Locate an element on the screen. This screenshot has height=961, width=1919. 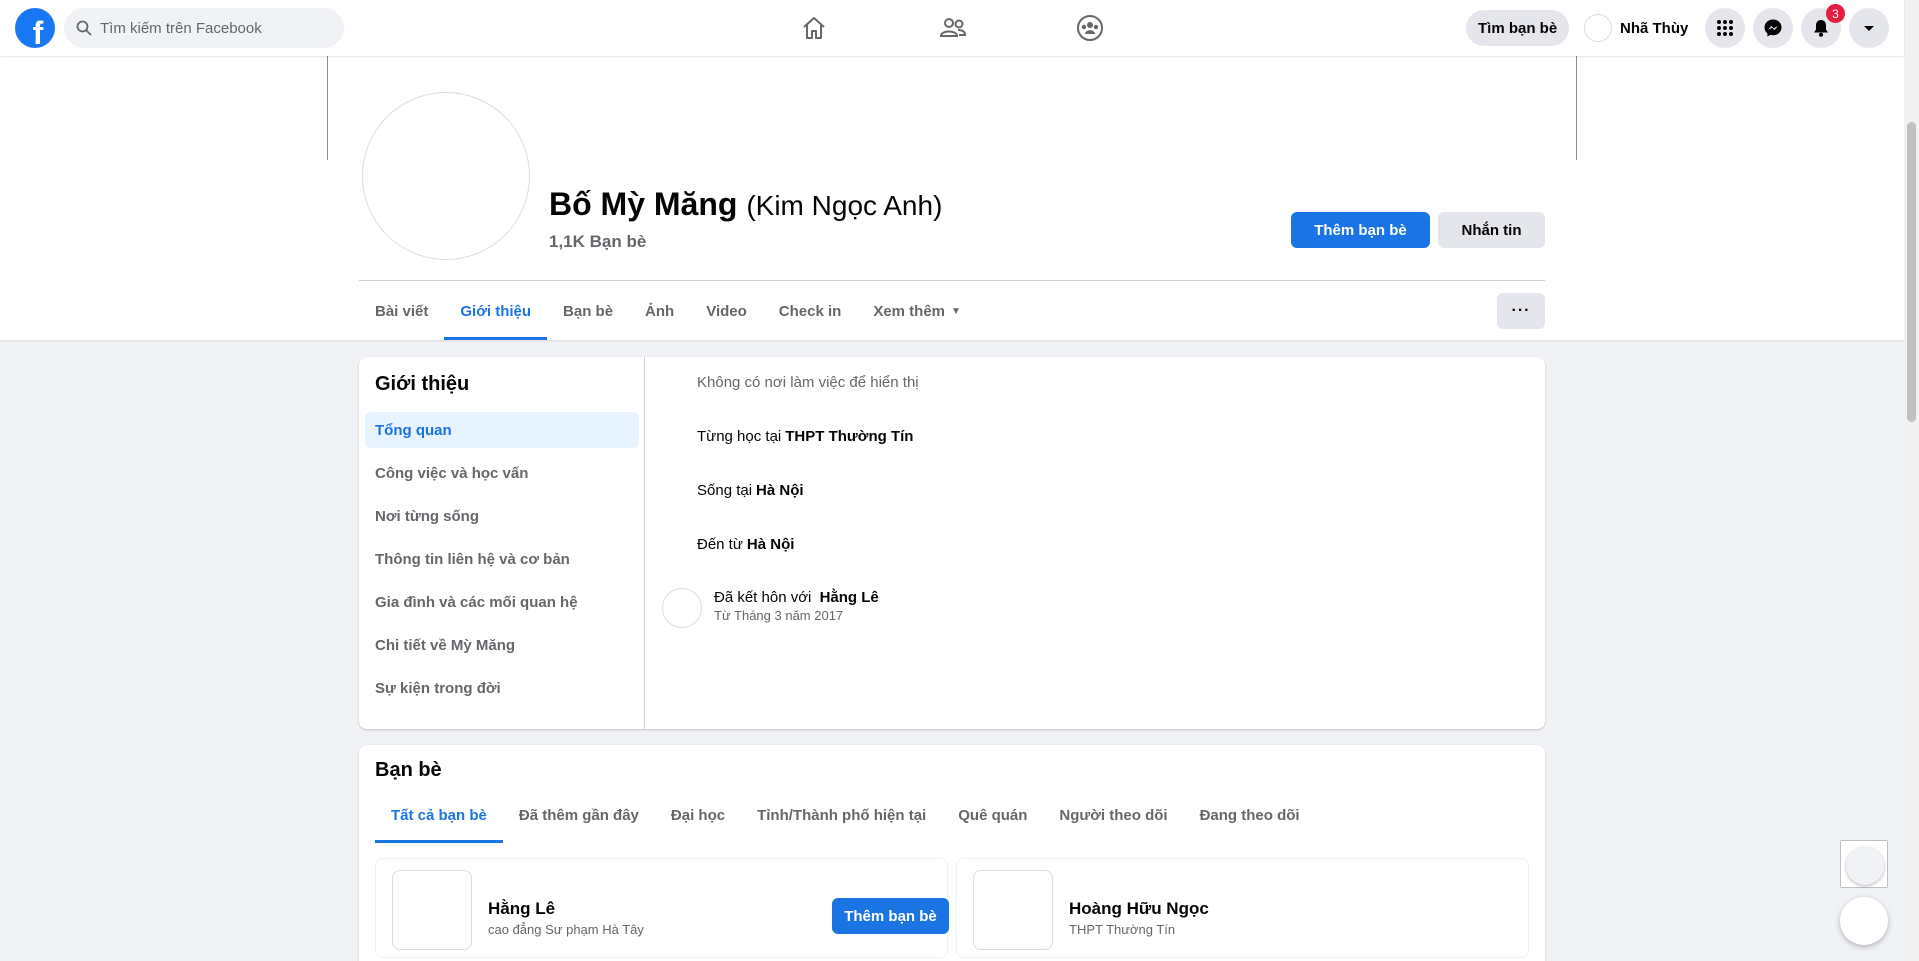
about-nav-places-lived: Nơi từng sống is located at coordinates (502, 516).